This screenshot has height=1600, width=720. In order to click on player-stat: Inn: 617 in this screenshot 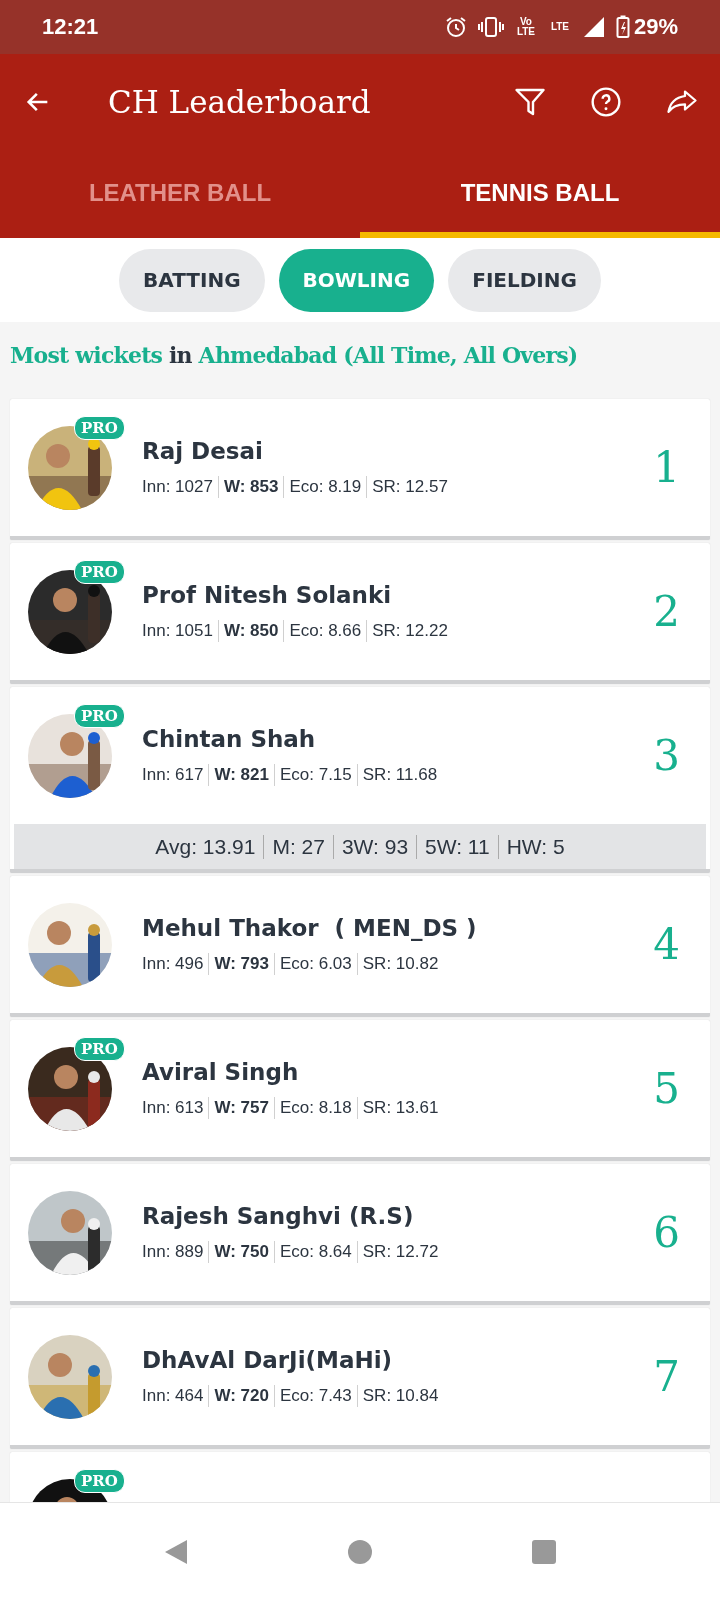, I will do `click(173, 774)`.